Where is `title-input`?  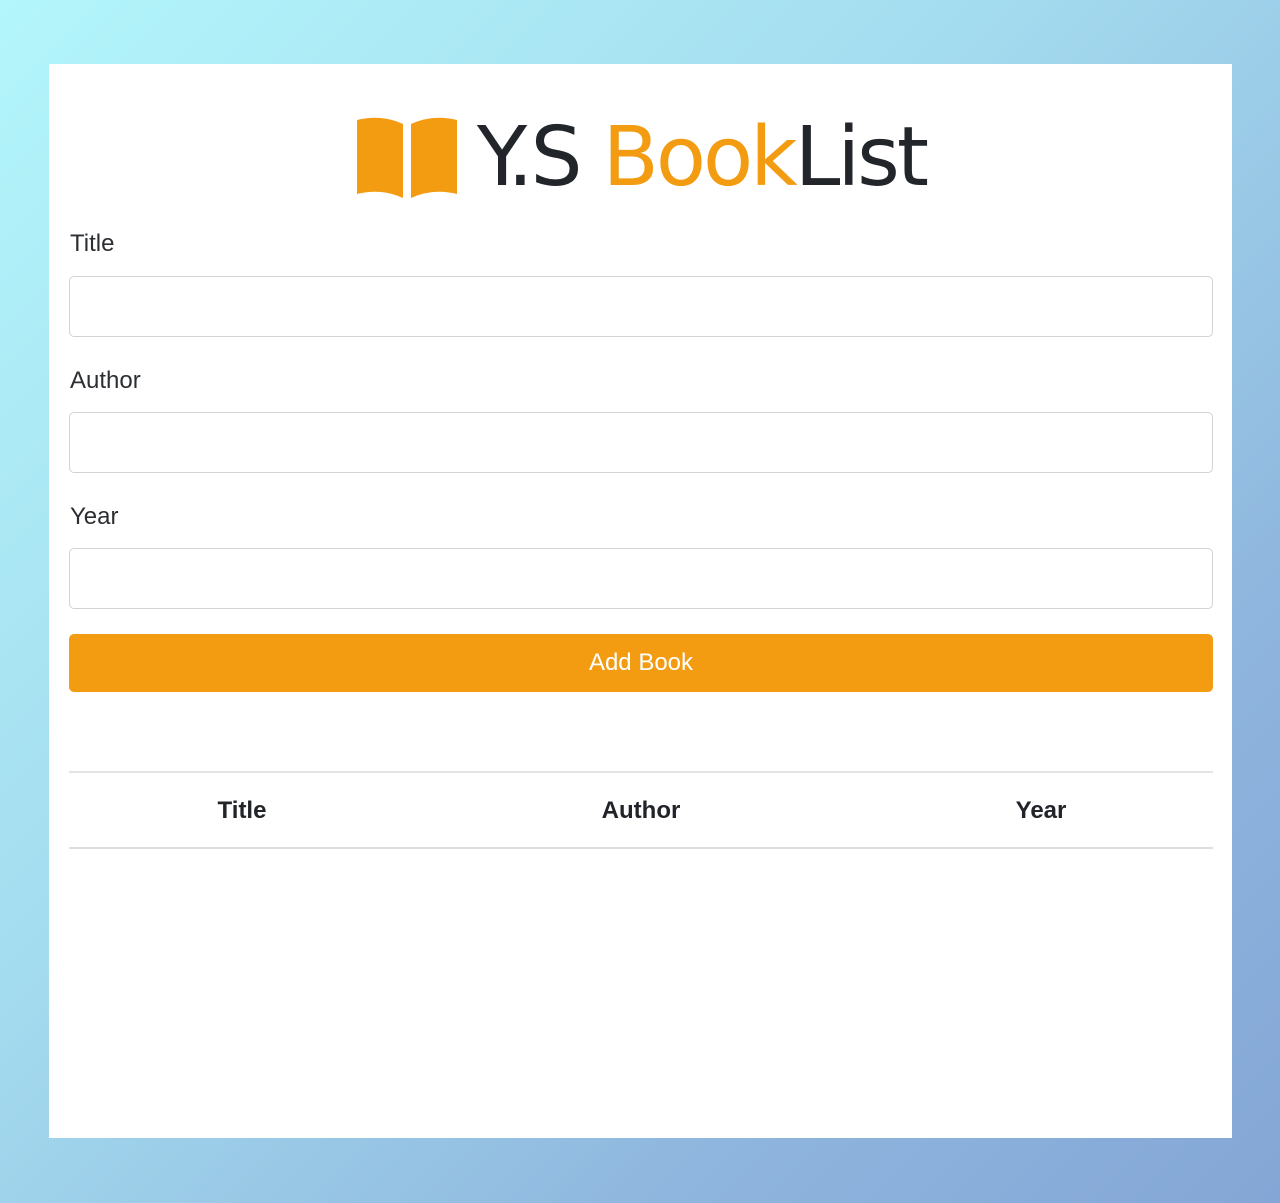
title-input is located at coordinates (641, 306).